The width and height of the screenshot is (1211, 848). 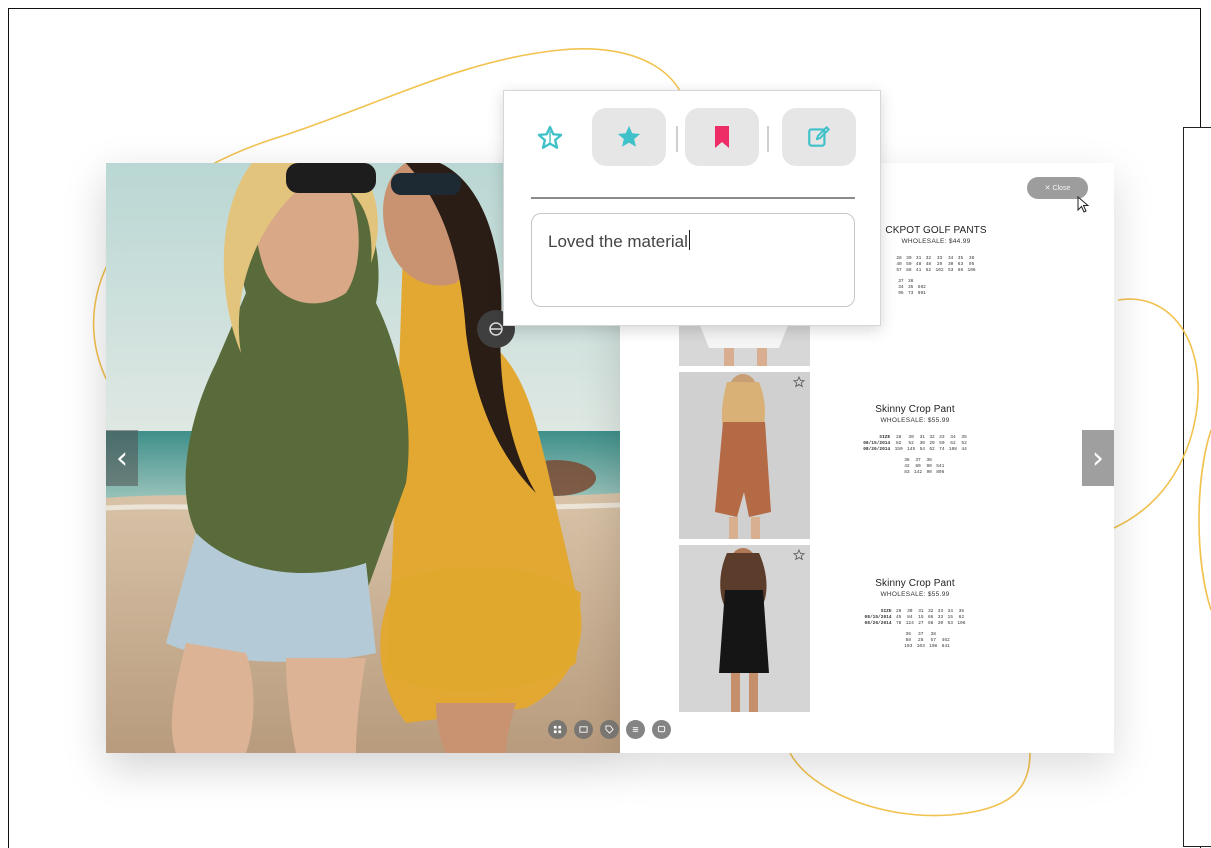 I want to click on star-filled-icon, so click(x=629, y=136).